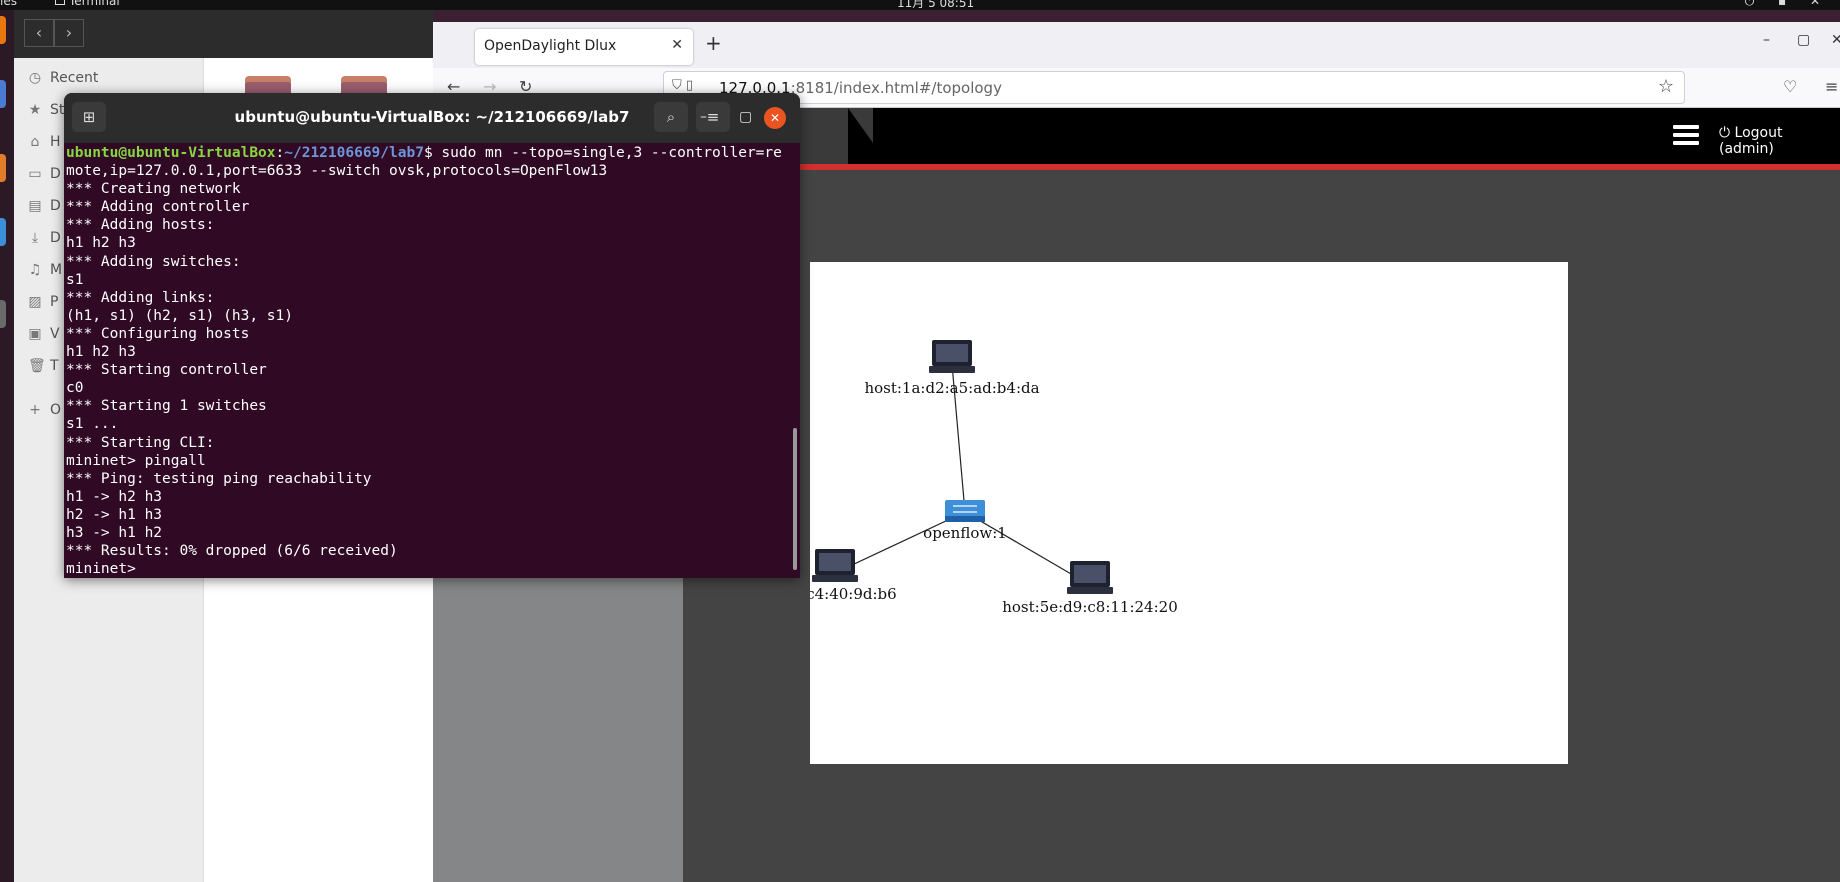 This screenshot has width=1840, height=882. What do you see at coordinates (1831, 86) in the screenshot?
I see `app-menu-icon: ≡` at bounding box center [1831, 86].